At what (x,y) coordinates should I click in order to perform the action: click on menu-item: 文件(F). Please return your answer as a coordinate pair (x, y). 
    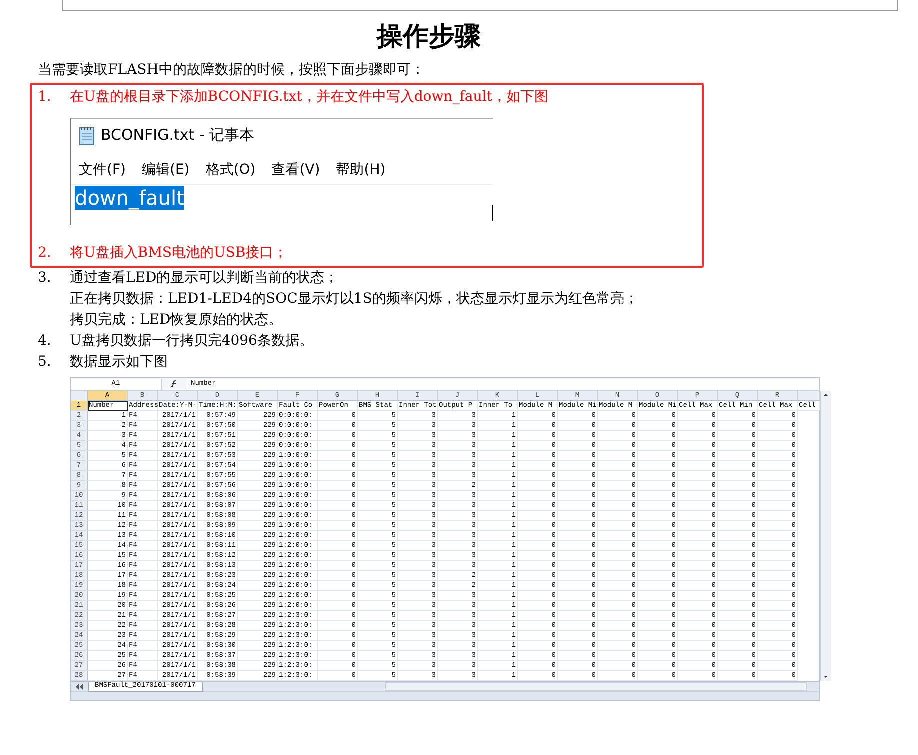
    Looking at the image, I should click on (102, 170).